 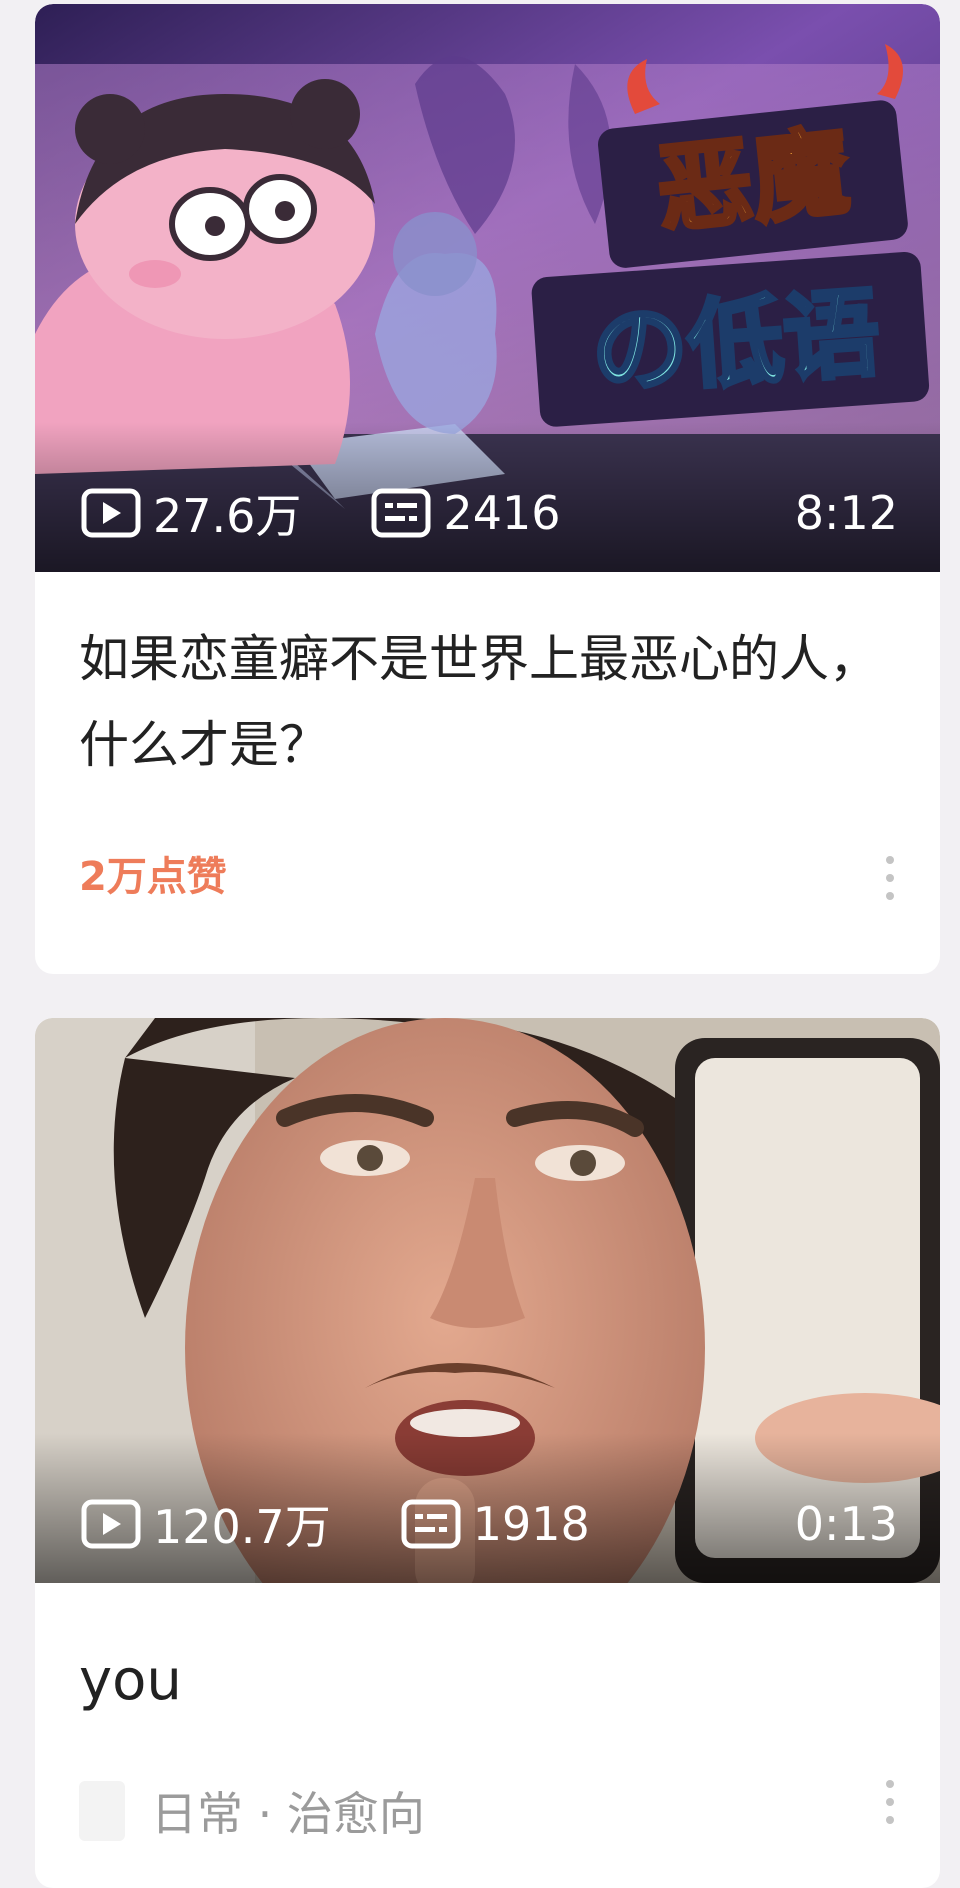 I want to click on tag-icon, so click(x=102, y=1811).